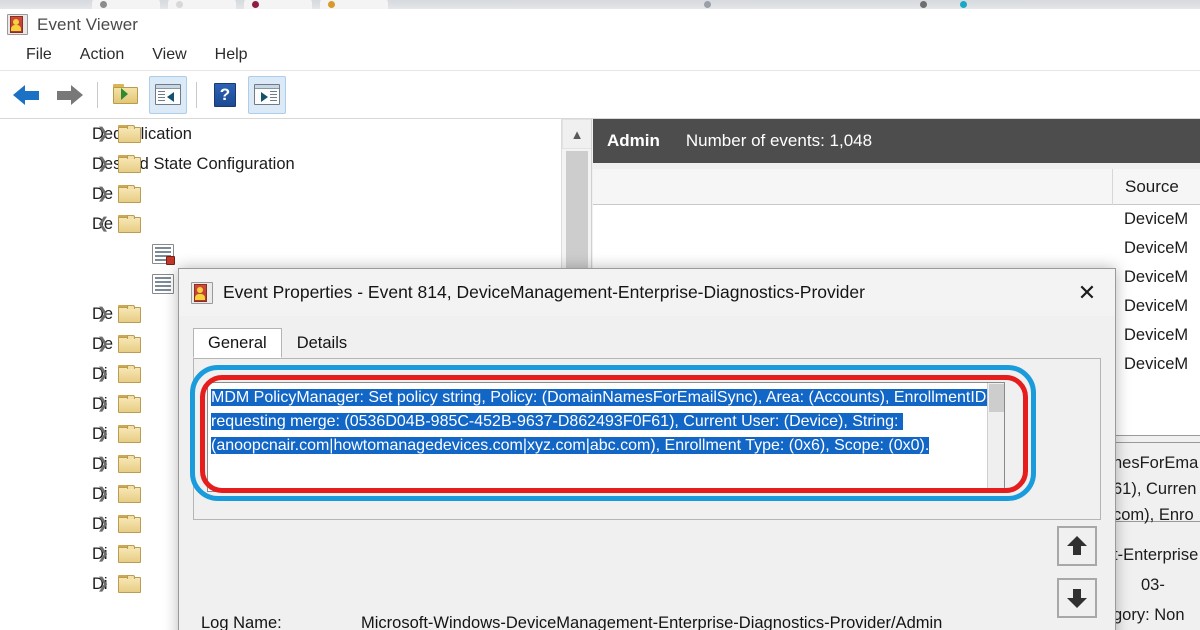  I want to click on menu-file: File, so click(39, 55).